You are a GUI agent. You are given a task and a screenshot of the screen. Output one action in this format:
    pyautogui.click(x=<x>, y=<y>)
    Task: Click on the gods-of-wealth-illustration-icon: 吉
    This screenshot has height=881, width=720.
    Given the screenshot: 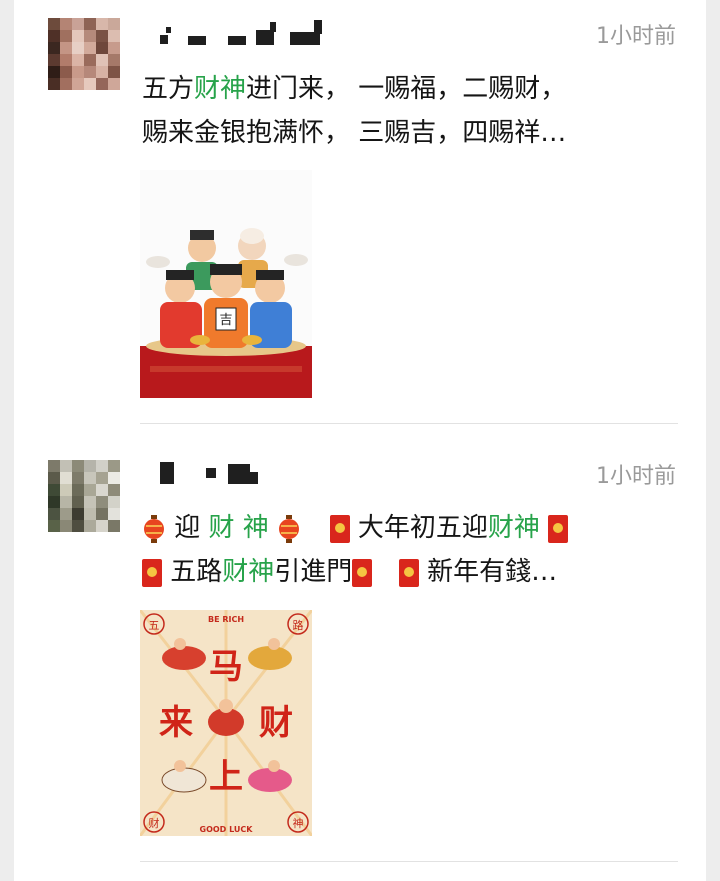 What is the action you would take?
    pyautogui.click(x=226, y=284)
    